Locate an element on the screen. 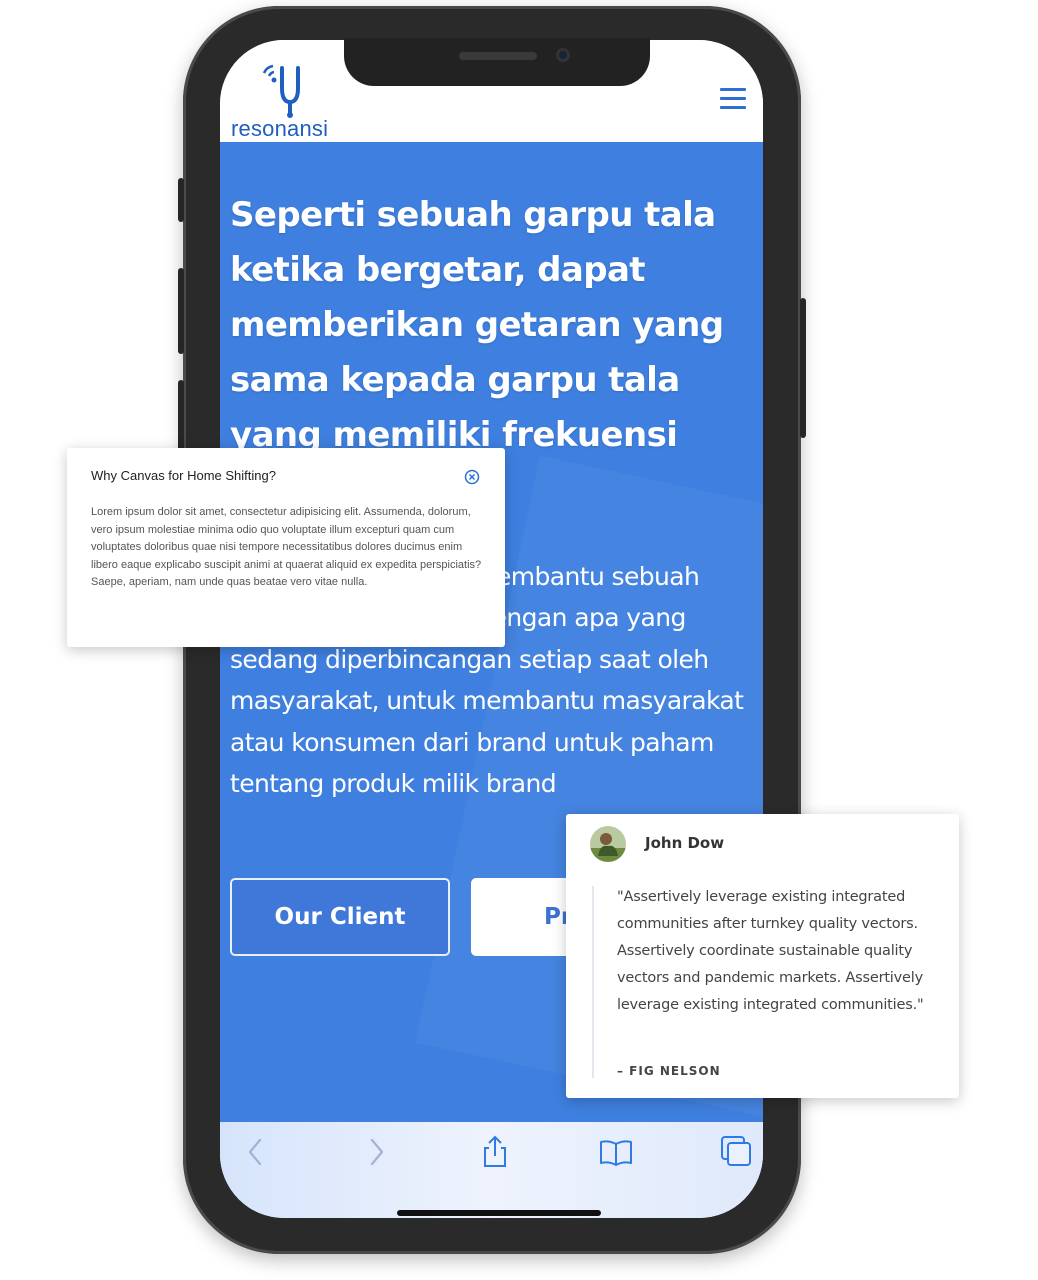 This screenshot has width=1038, height=1280. browser-toolbar is located at coordinates (491, 1170).